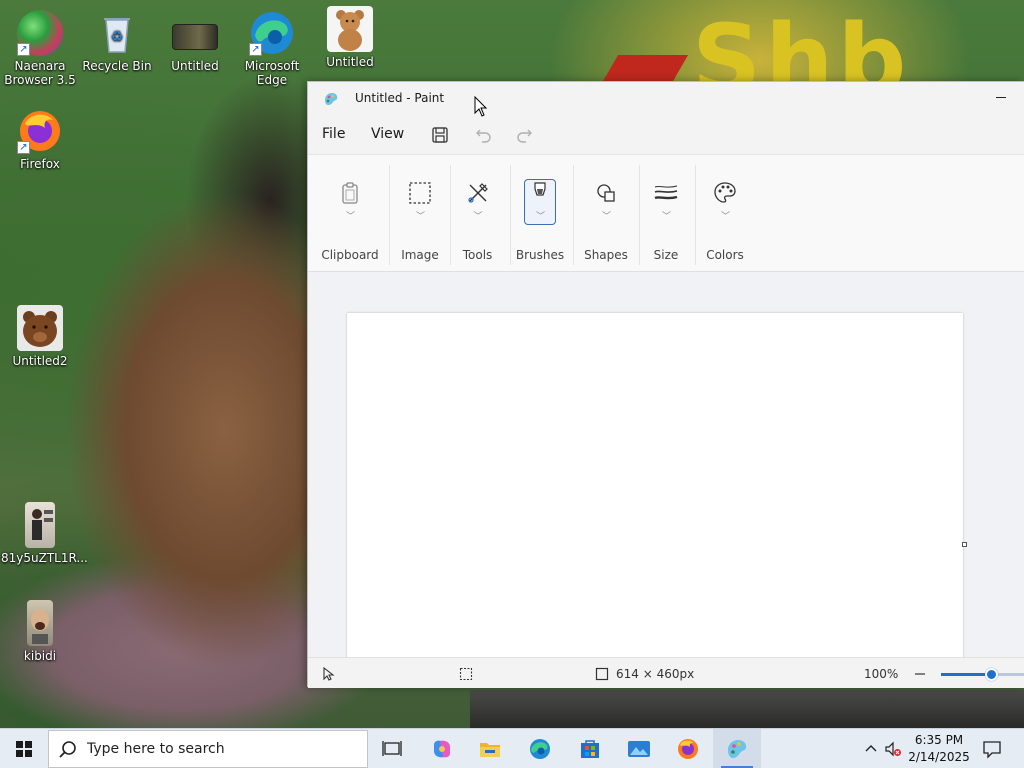 The width and height of the screenshot is (1024, 768). Describe the element at coordinates (420, 255) in the screenshot. I see `ribbon-label: Image` at that location.